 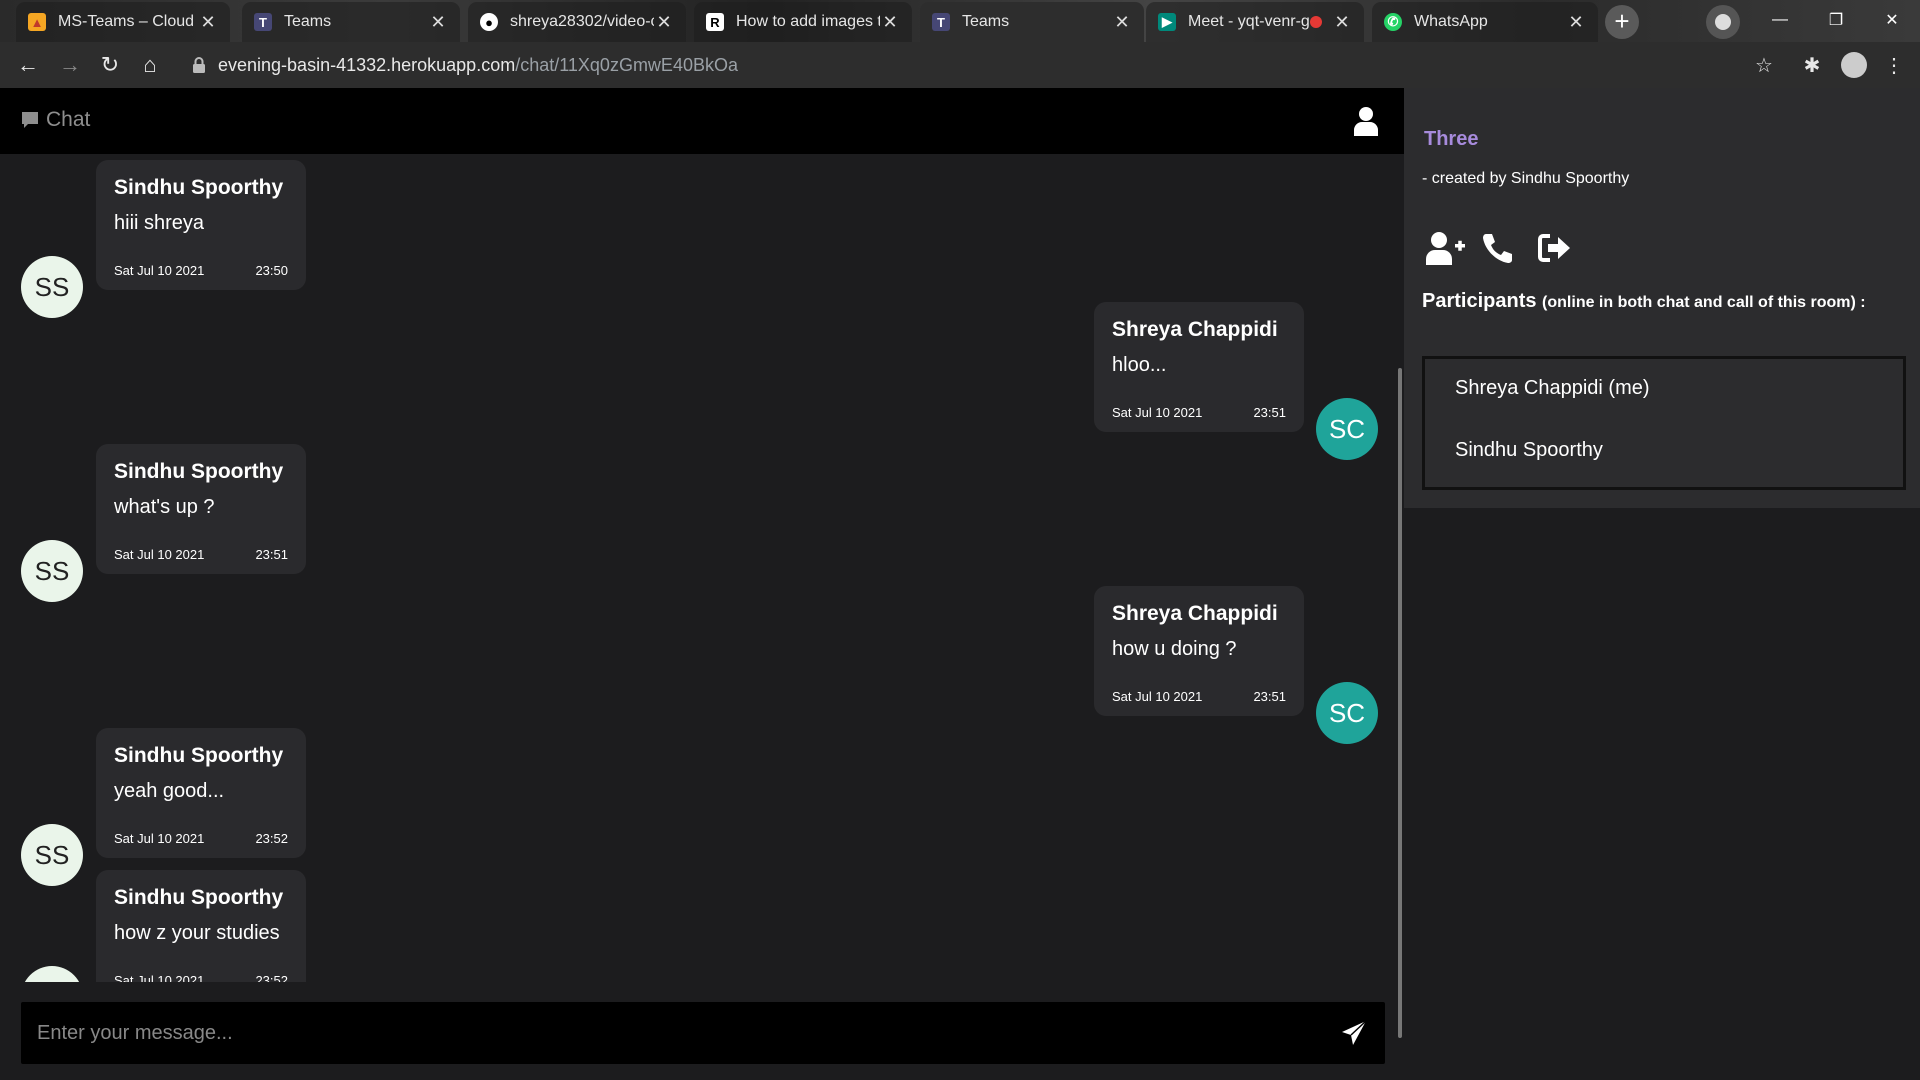 I want to click on message-time: 23:52, so click(x=271, y=838).